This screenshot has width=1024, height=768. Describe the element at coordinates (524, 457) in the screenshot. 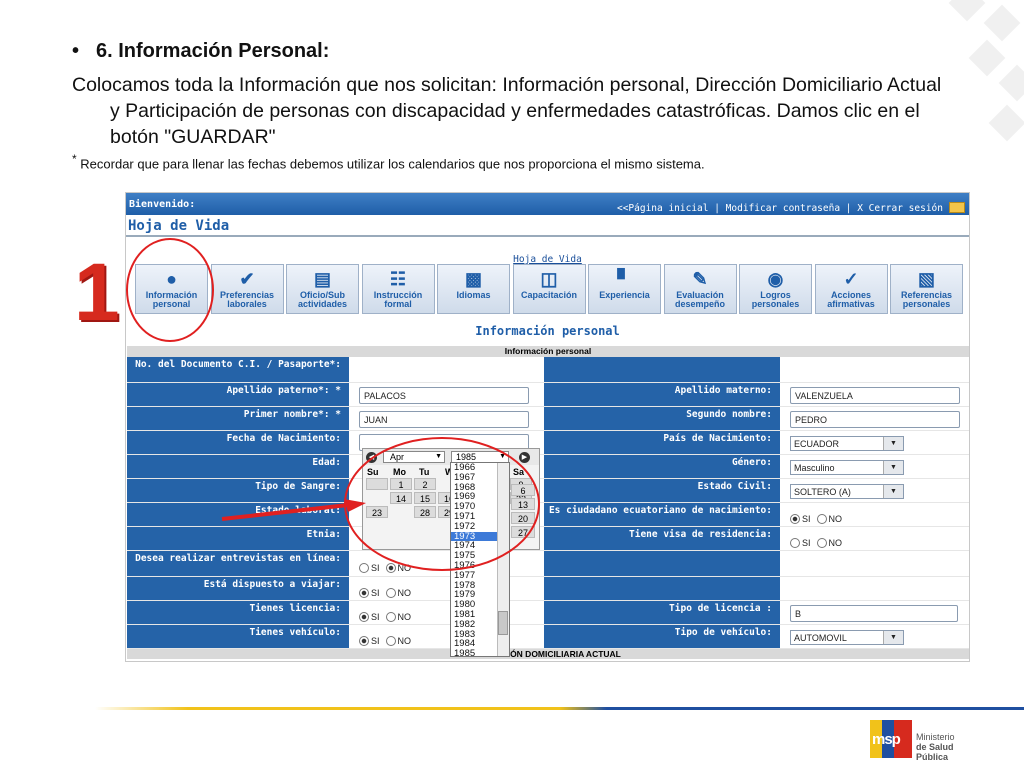

I see `next-month-icon: ▶` at that location.